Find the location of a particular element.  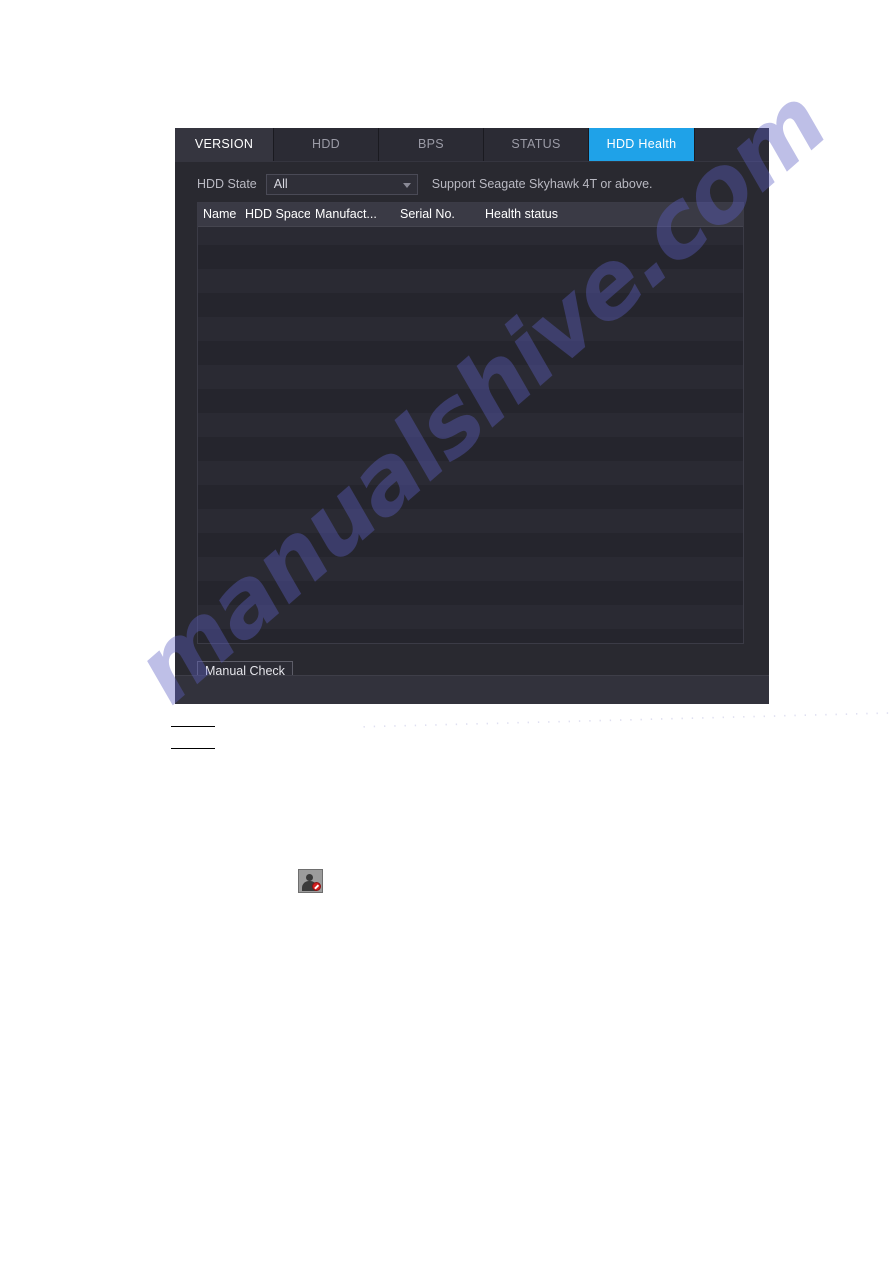

tab-bar-filler is located at coordinates (732, 144).